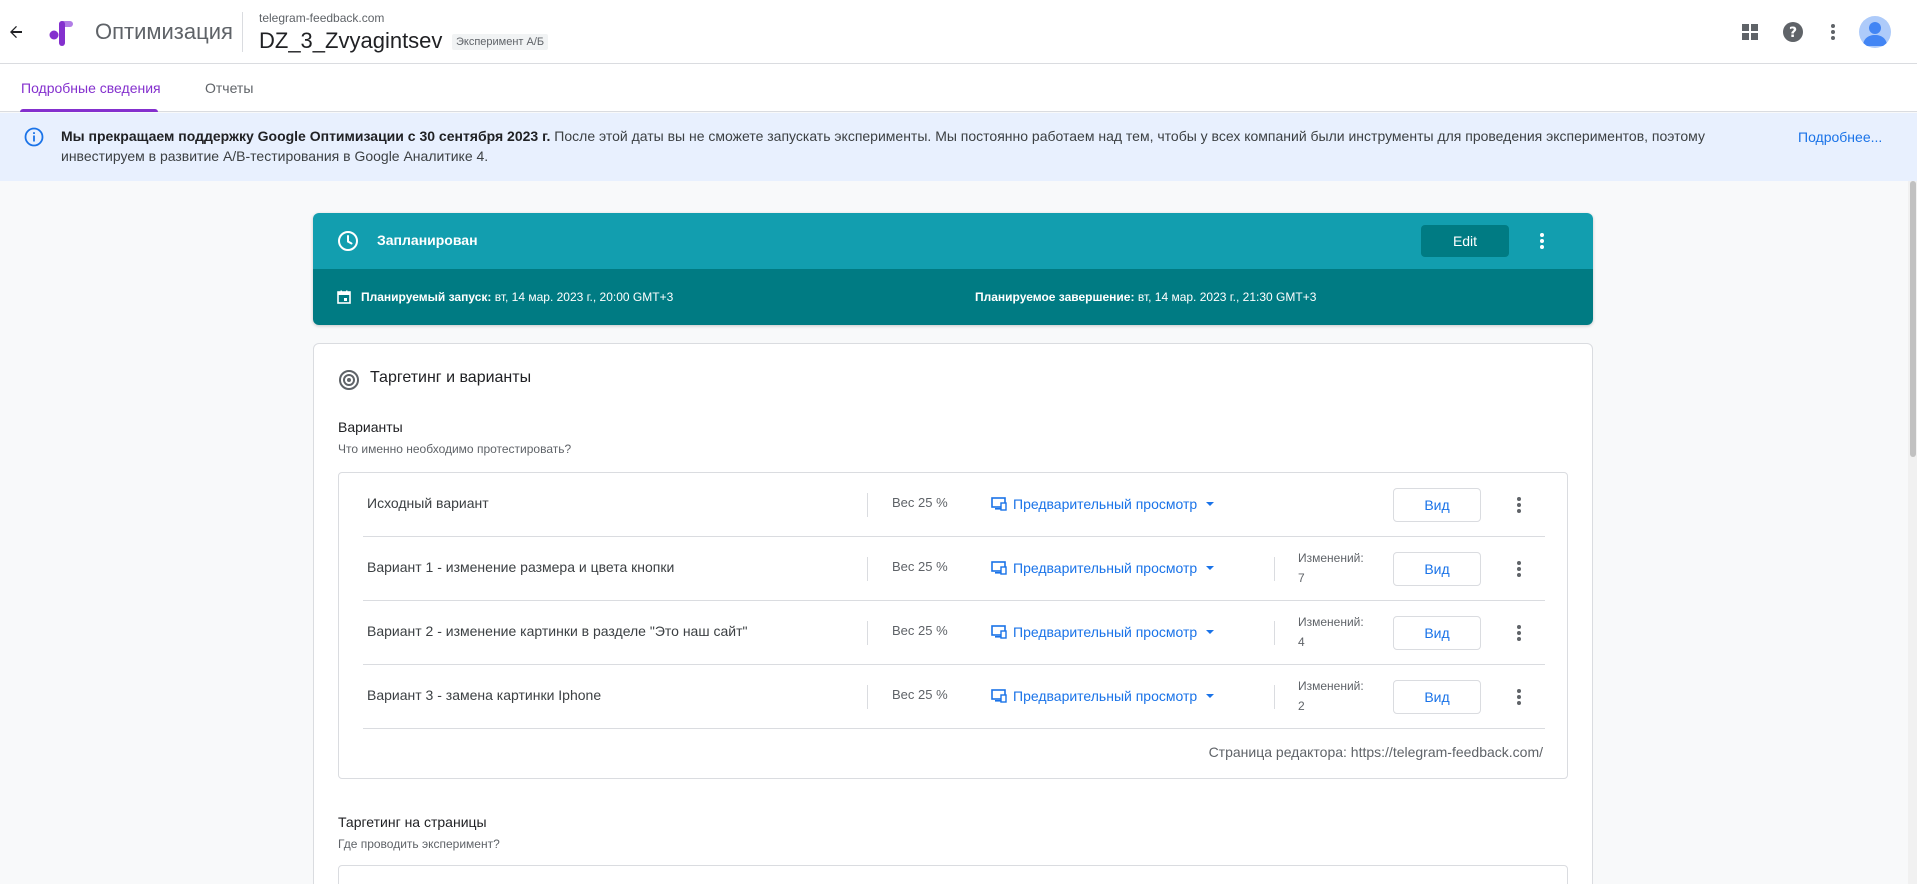  I want to click on edit-button: Edit, so click(1465, 241).